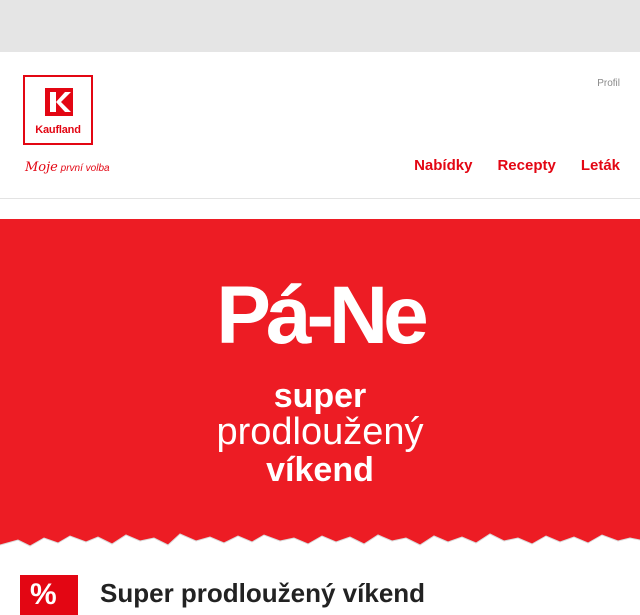  I want to click on profile-link: Profil, so click(608, 83).